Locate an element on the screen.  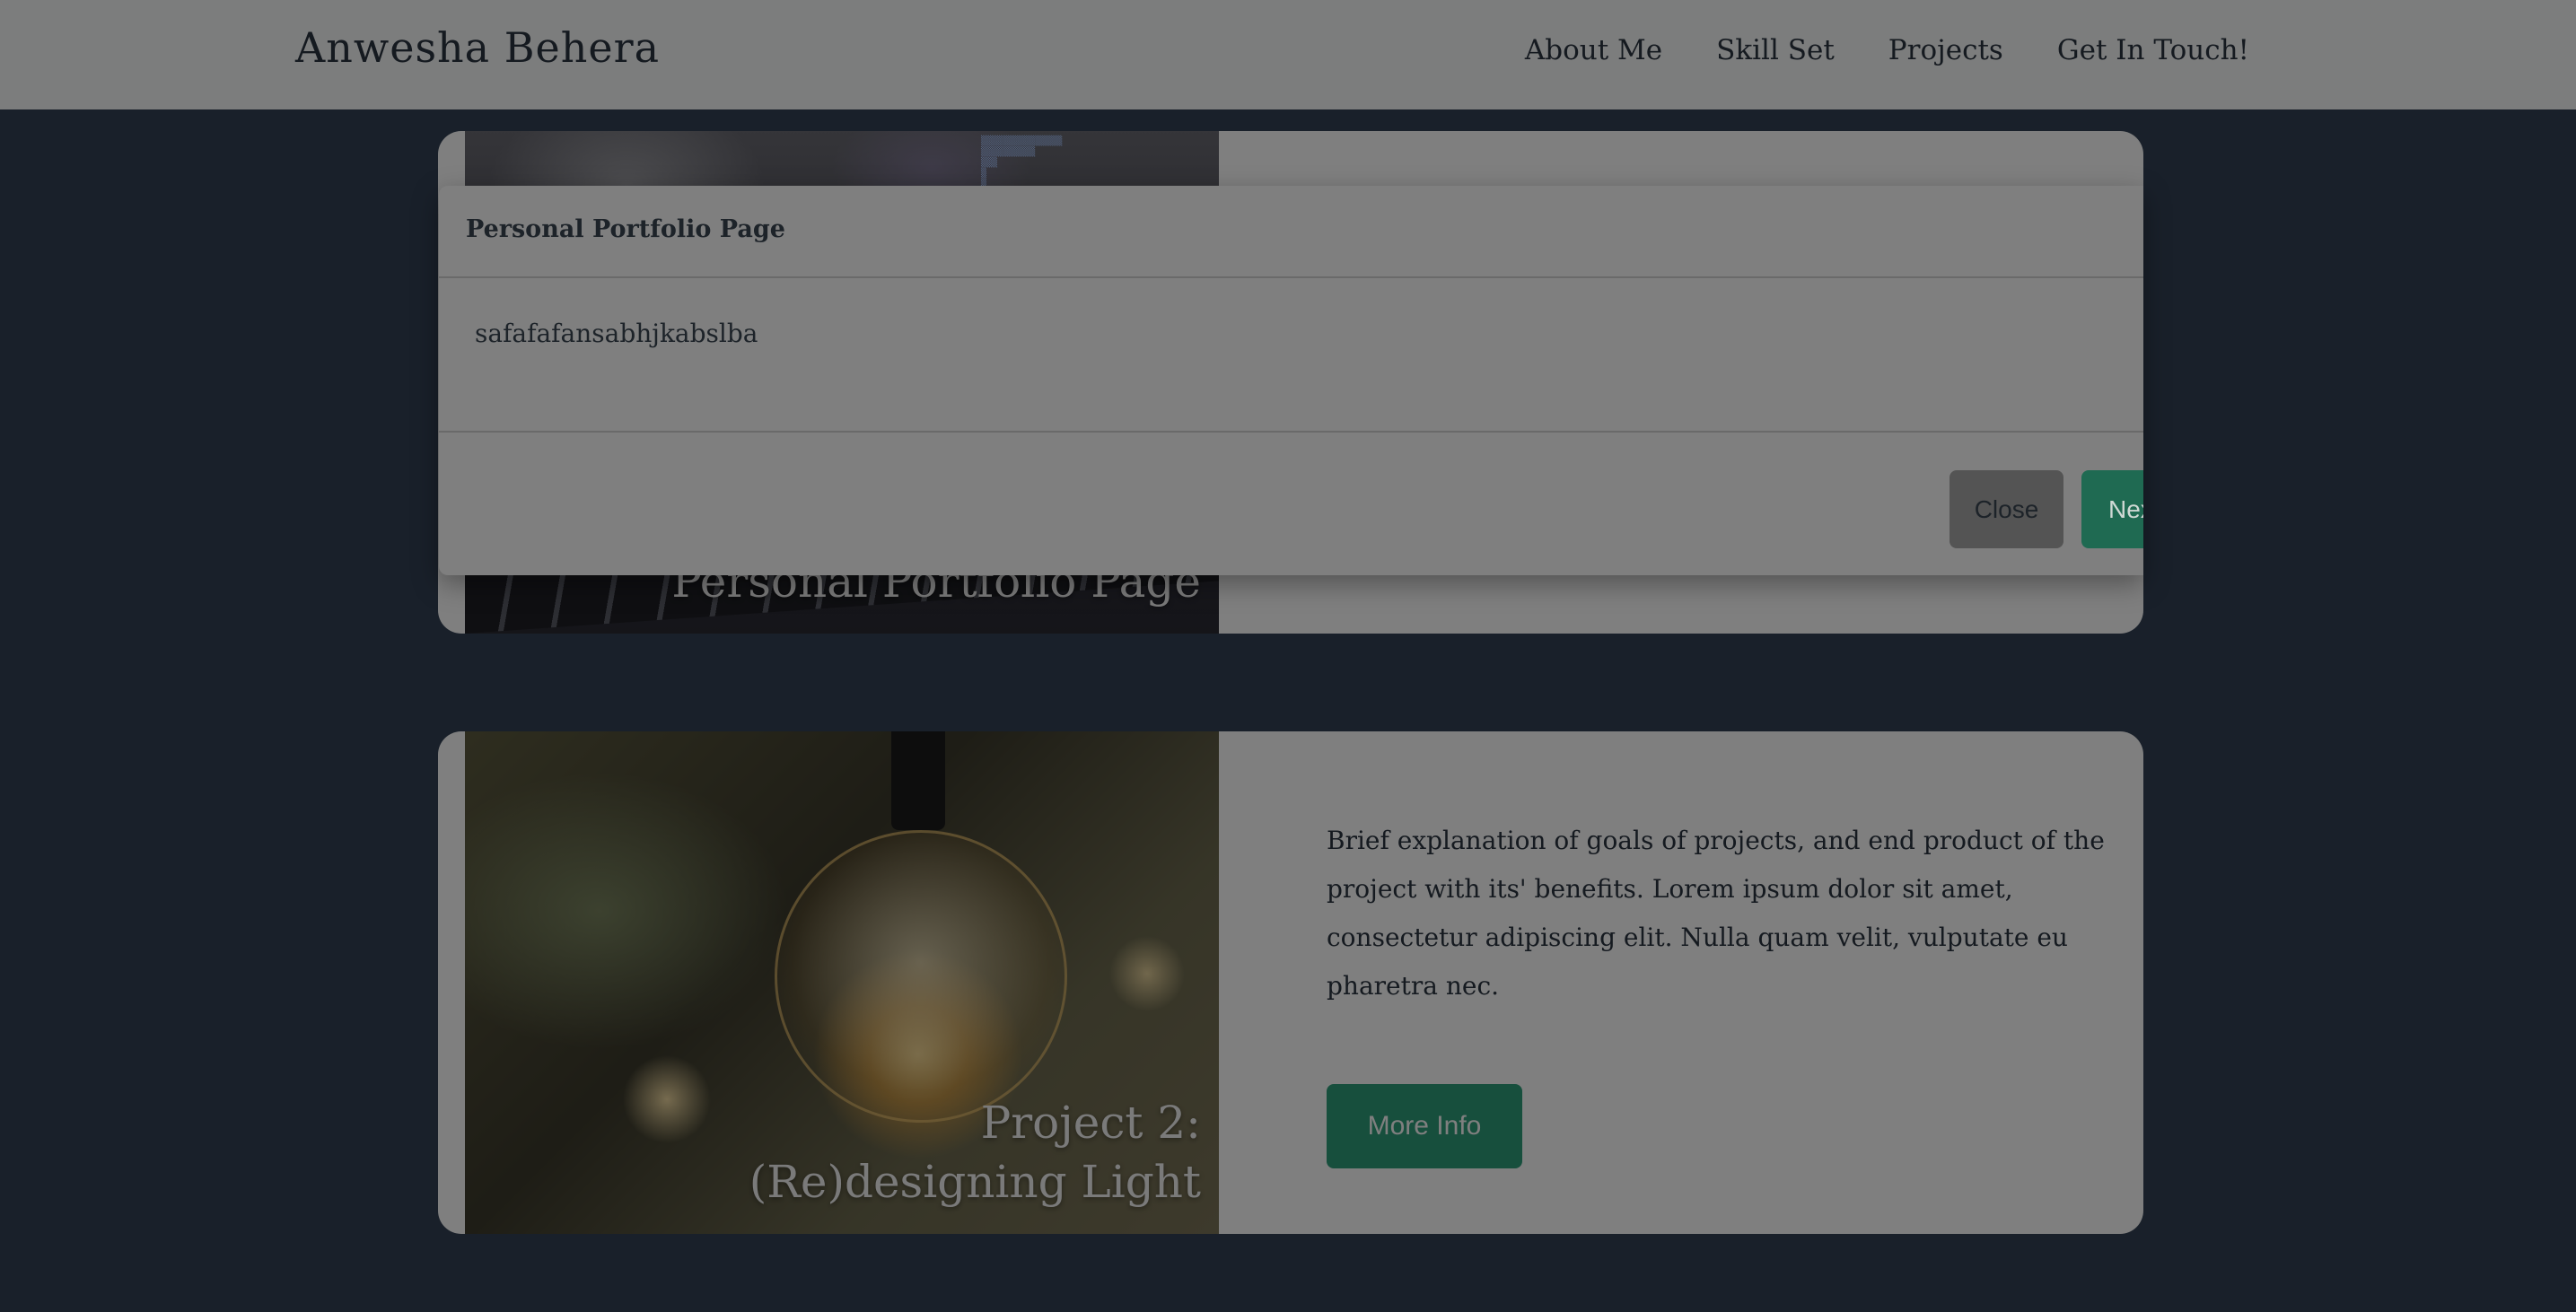
next-button: Next is located at coordinates (2112, 509).